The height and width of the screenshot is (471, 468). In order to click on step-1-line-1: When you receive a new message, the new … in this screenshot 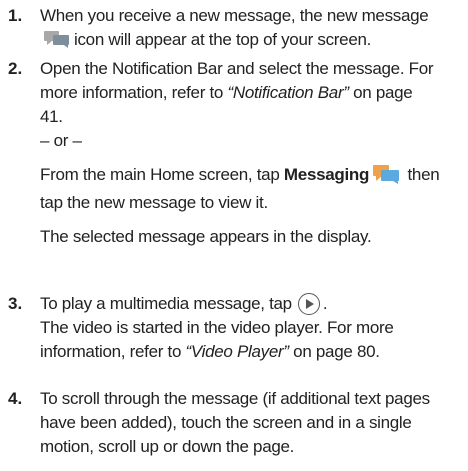, I will do `click(234, 15)`.